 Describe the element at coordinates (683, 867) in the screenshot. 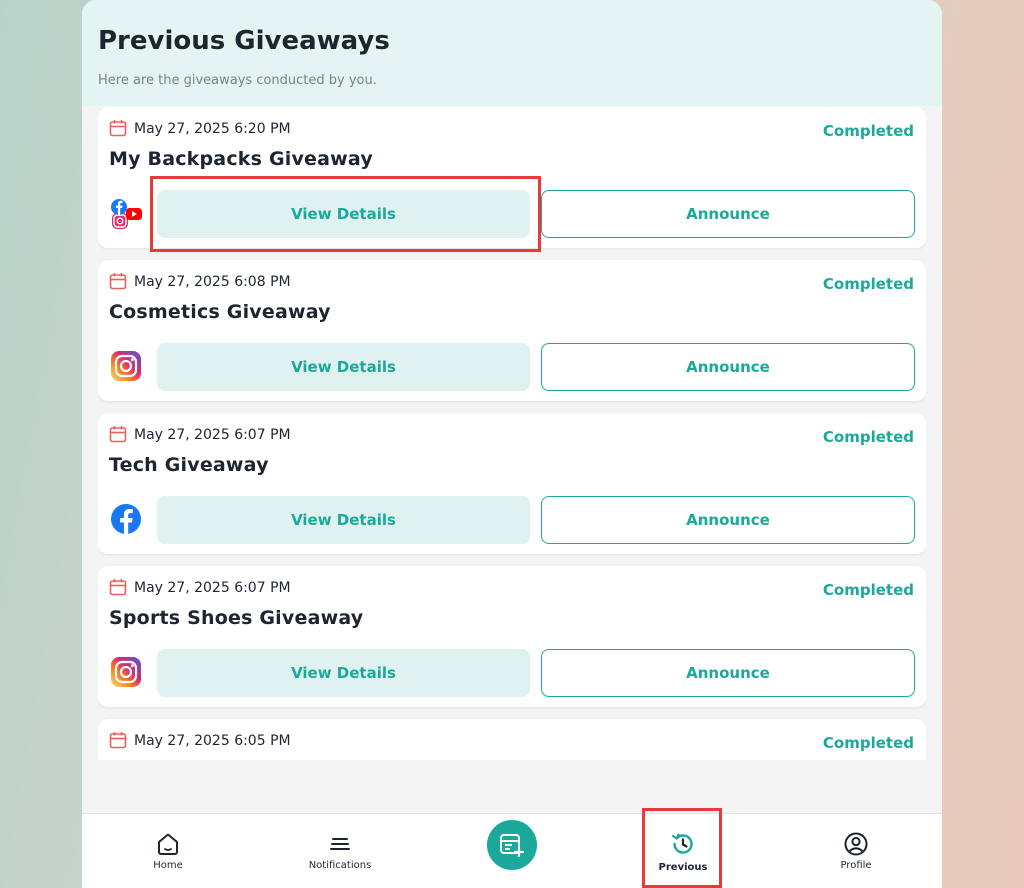

I see `nav-label: Previous` at that location.